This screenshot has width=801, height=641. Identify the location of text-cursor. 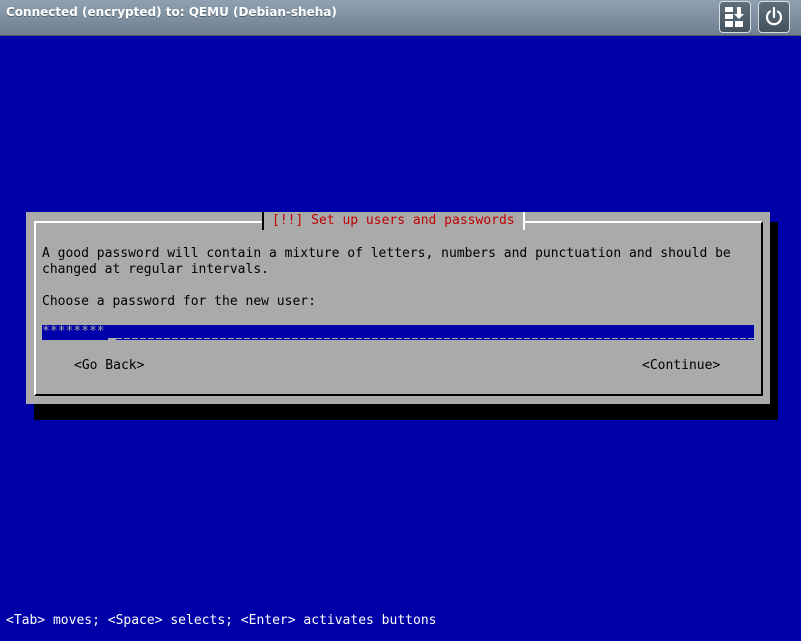
(112, 339).